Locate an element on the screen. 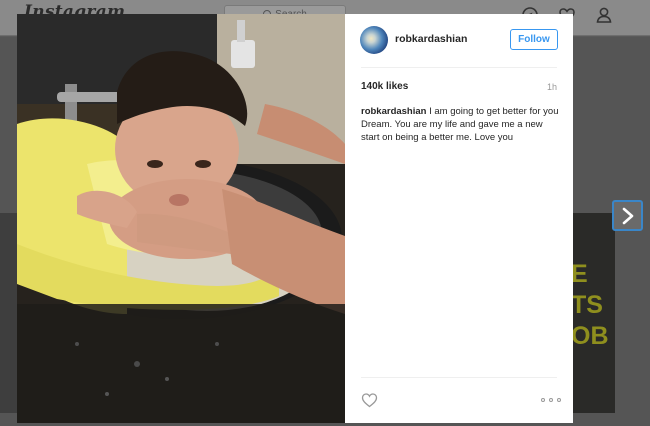 This screenshot has width=650, height=426. more-options-icon is located at coordinates (551, 401).